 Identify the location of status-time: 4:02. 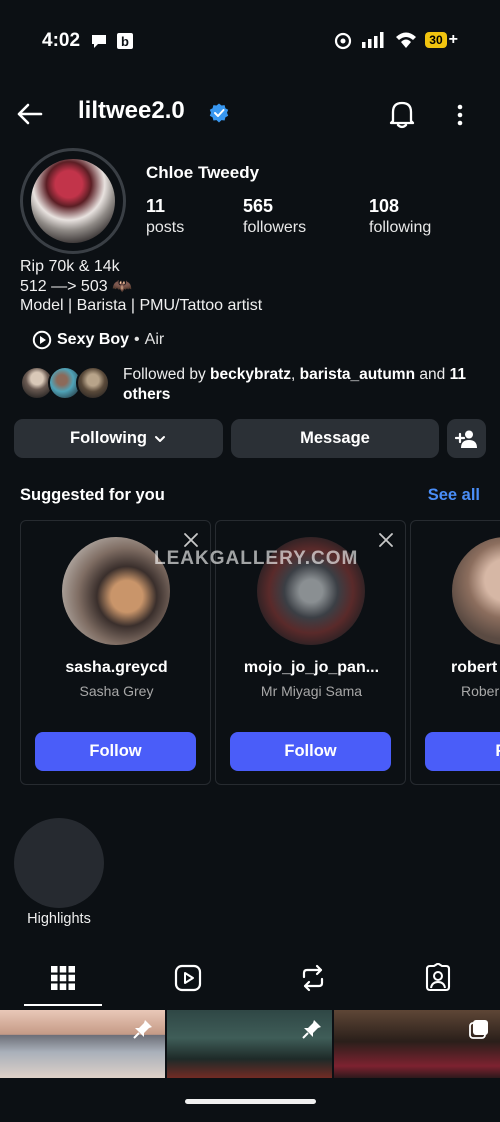
(61, 40).